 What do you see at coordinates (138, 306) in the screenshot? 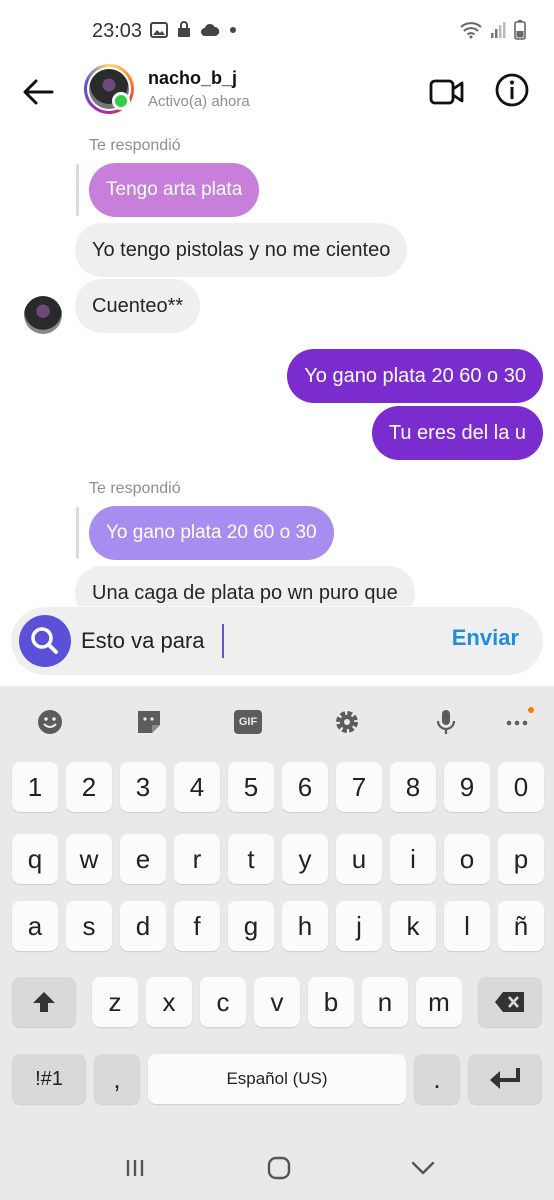
I see `received-message: Cuenteo**` at bounding box center [138, 306].